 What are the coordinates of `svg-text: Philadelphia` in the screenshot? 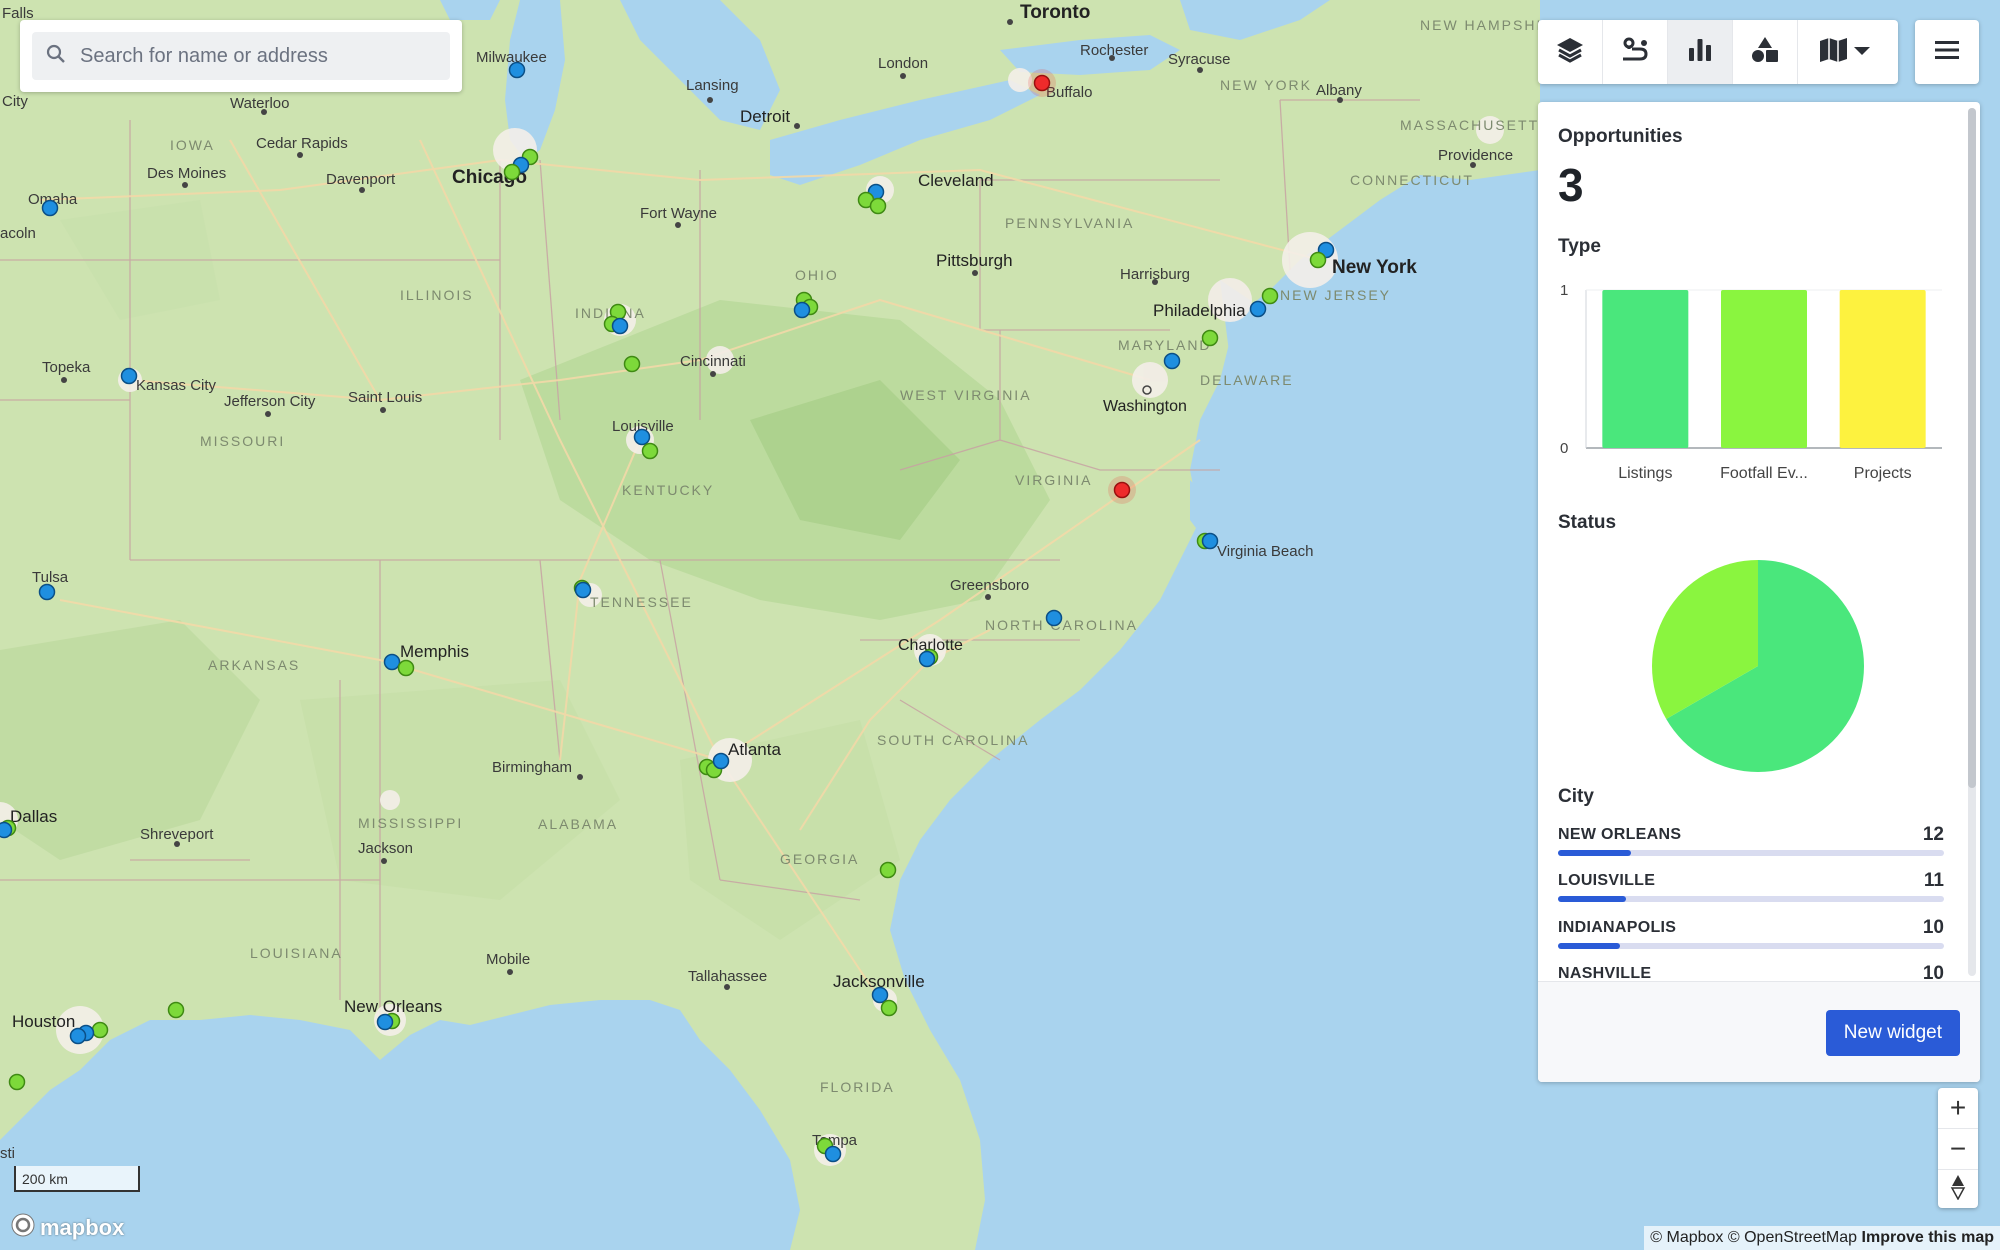 It's located at (1199, 310).